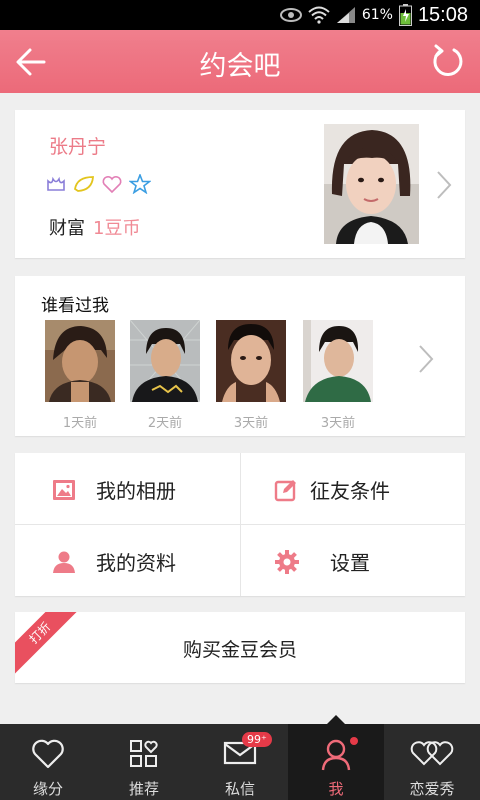 This screenshot has width=480, height=800. I want to click on tab-recommend: 推荐, so click(144, 762).